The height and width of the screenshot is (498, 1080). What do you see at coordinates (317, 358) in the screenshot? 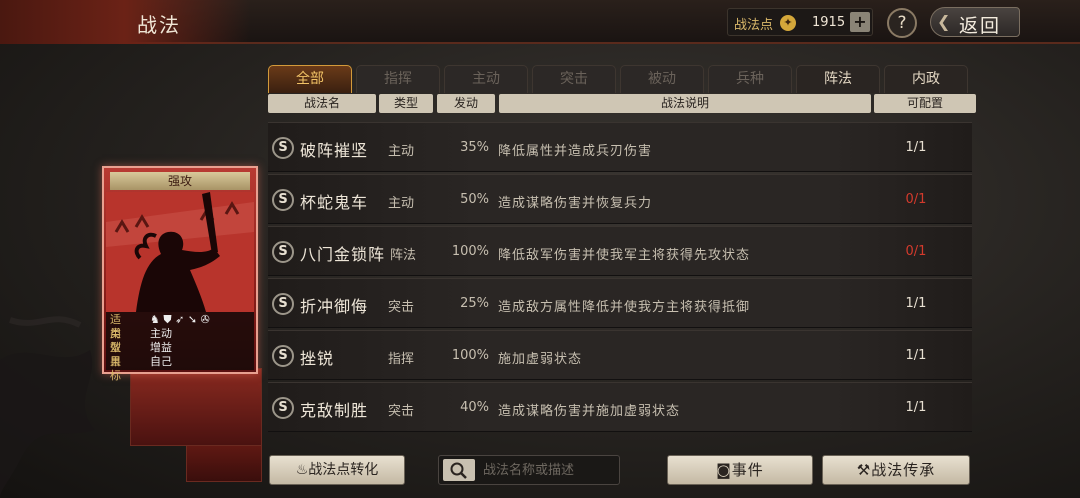
I see `tactic-name: 挫锐` at bounding box center [317, 358].